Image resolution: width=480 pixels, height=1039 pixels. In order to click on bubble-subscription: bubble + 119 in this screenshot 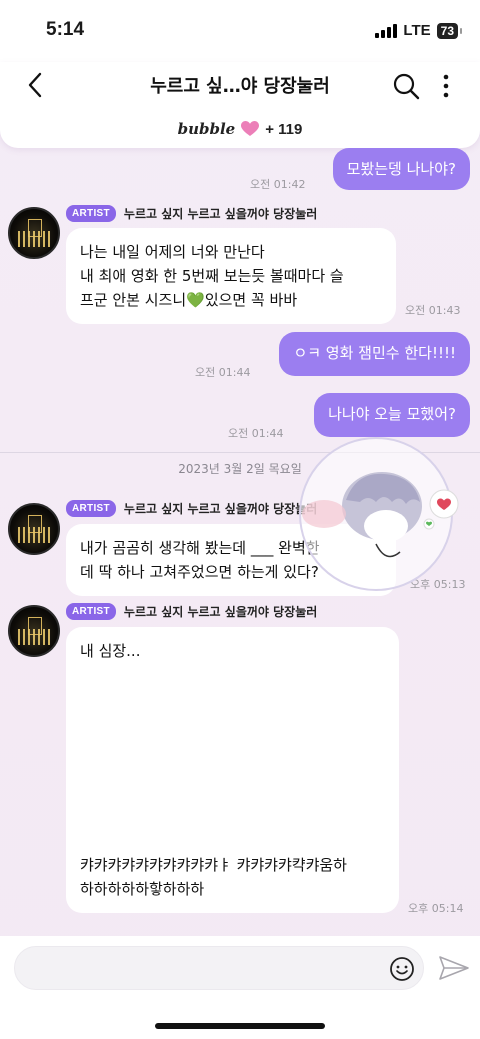, I will do `click(240, 129)`.